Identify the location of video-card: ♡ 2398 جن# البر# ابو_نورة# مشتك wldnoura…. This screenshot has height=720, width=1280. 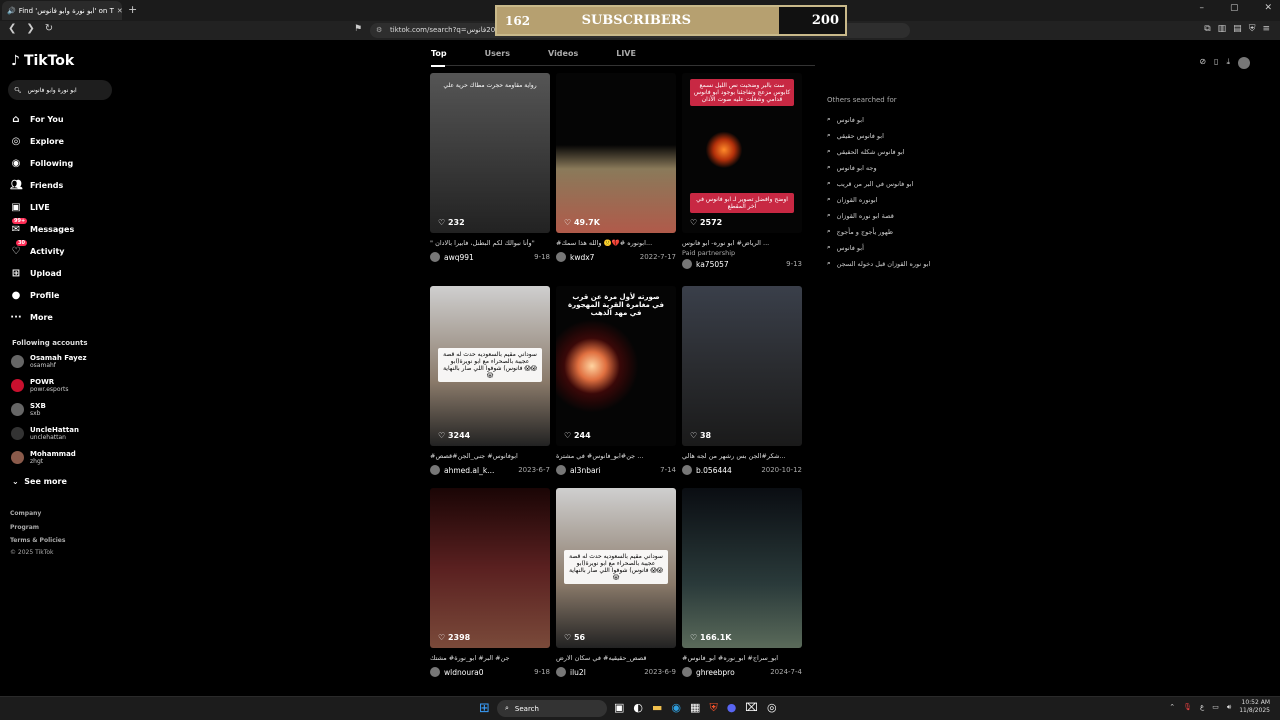
(490, 582).